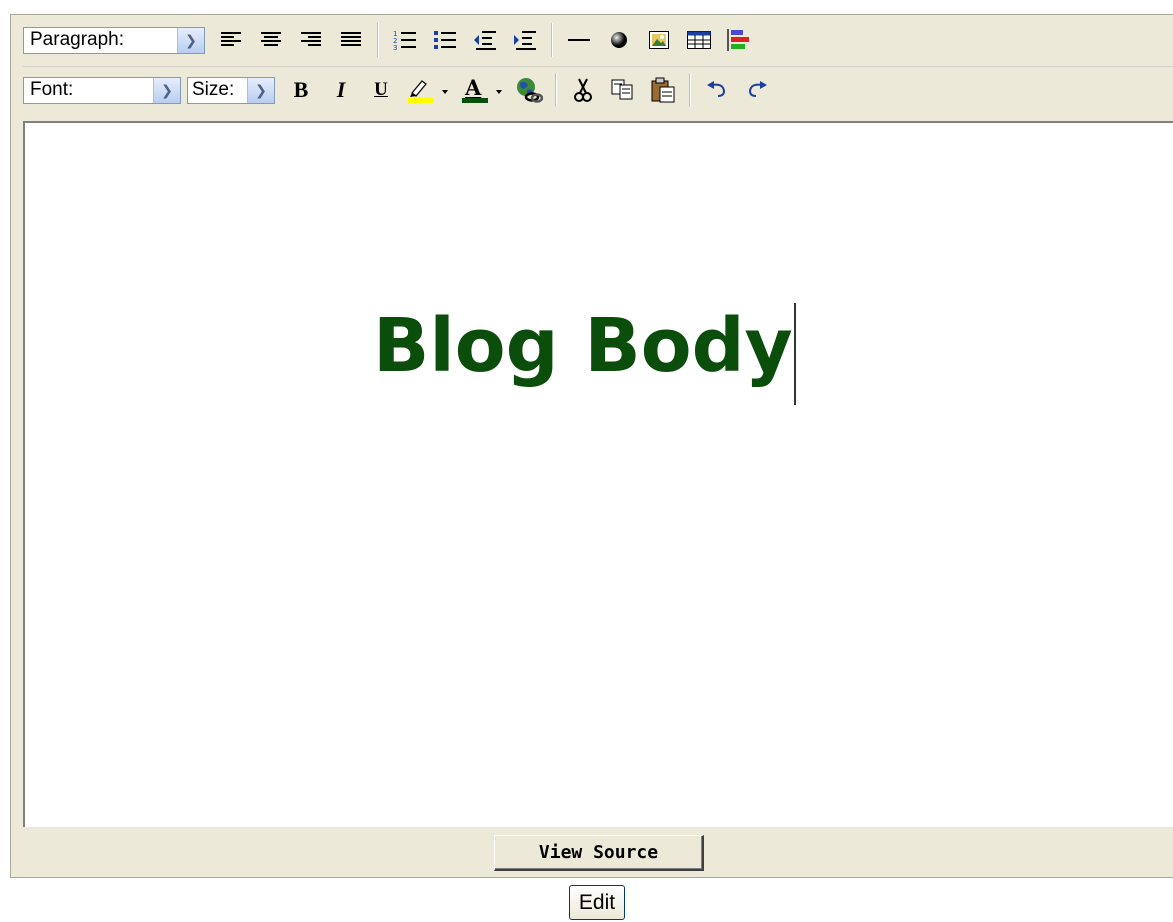 This screenshot has height=922, width=1173. I want to click on view-source-button: View Source, so click(599, 853).